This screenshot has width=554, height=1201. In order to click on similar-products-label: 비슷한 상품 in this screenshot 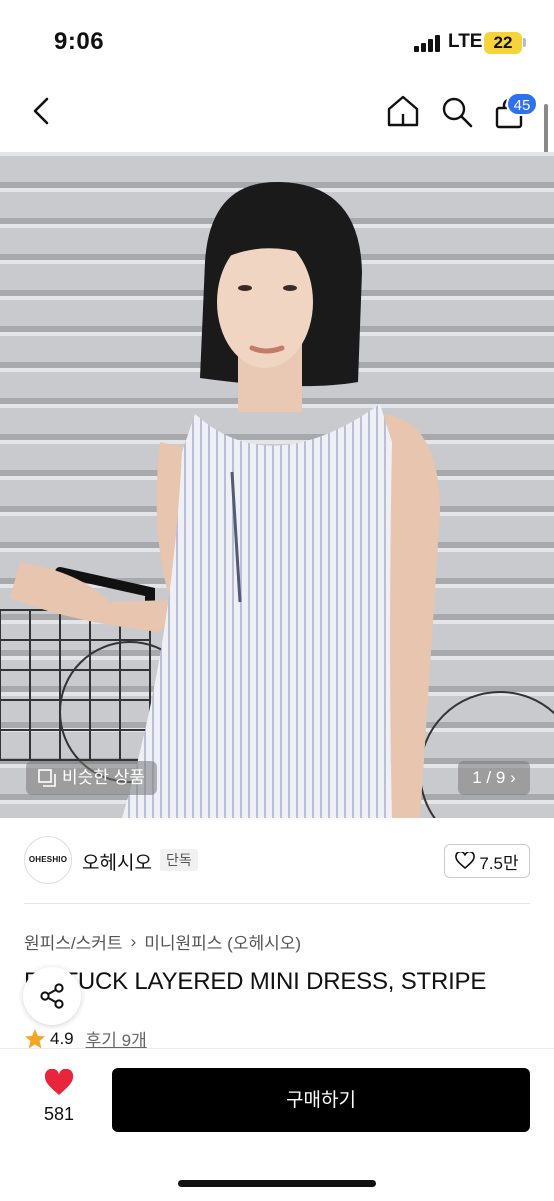, I will do `click(103, 777)`.